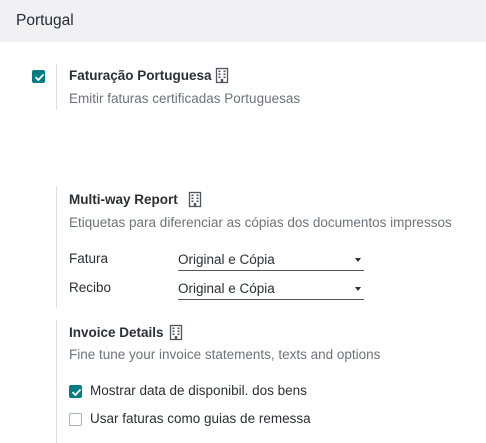 The width and height of the screenshot is (486, 443). Describe the element at coordinates (185, 98) in the screenshot. I see `faturacao-portuguesa-description: Emitir faturas certificadas Portuguesas` at that location.